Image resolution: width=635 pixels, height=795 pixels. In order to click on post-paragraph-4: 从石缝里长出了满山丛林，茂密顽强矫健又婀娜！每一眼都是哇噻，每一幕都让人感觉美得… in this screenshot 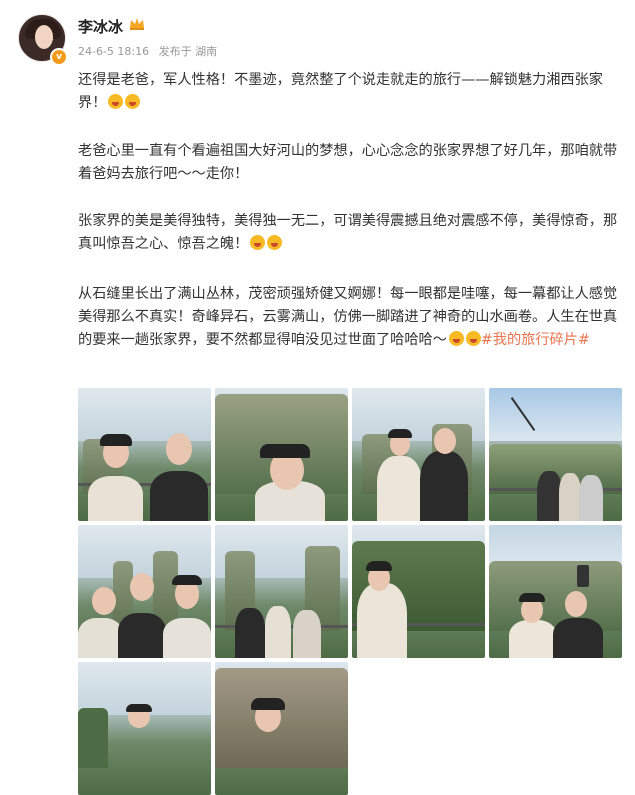, I will do `click(348, 317)`.